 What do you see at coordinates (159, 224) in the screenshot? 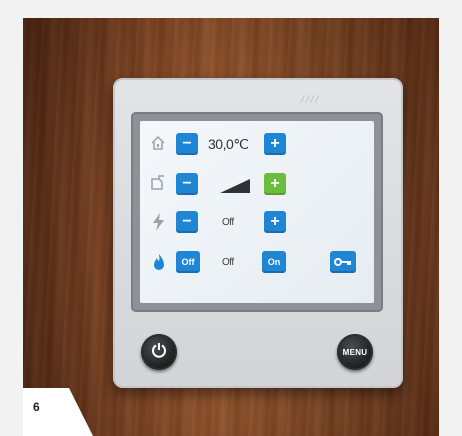
I see `lightning-icon` at bounding box center [159, 224].